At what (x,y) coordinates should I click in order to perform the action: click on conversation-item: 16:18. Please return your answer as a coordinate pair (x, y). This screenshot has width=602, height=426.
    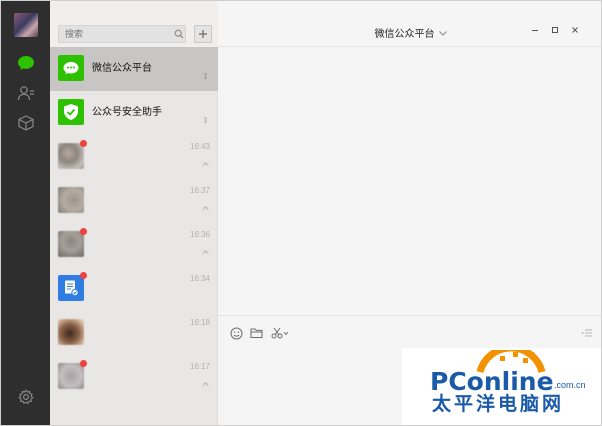
    Looking at the image, I should click on (134, 333).